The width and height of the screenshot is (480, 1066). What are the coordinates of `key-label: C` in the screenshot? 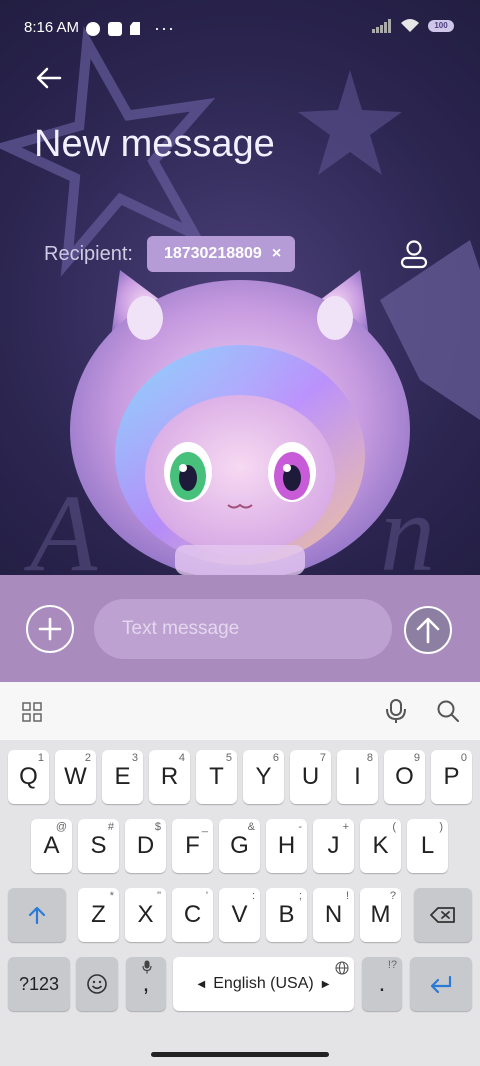 It's located at (192, 914).